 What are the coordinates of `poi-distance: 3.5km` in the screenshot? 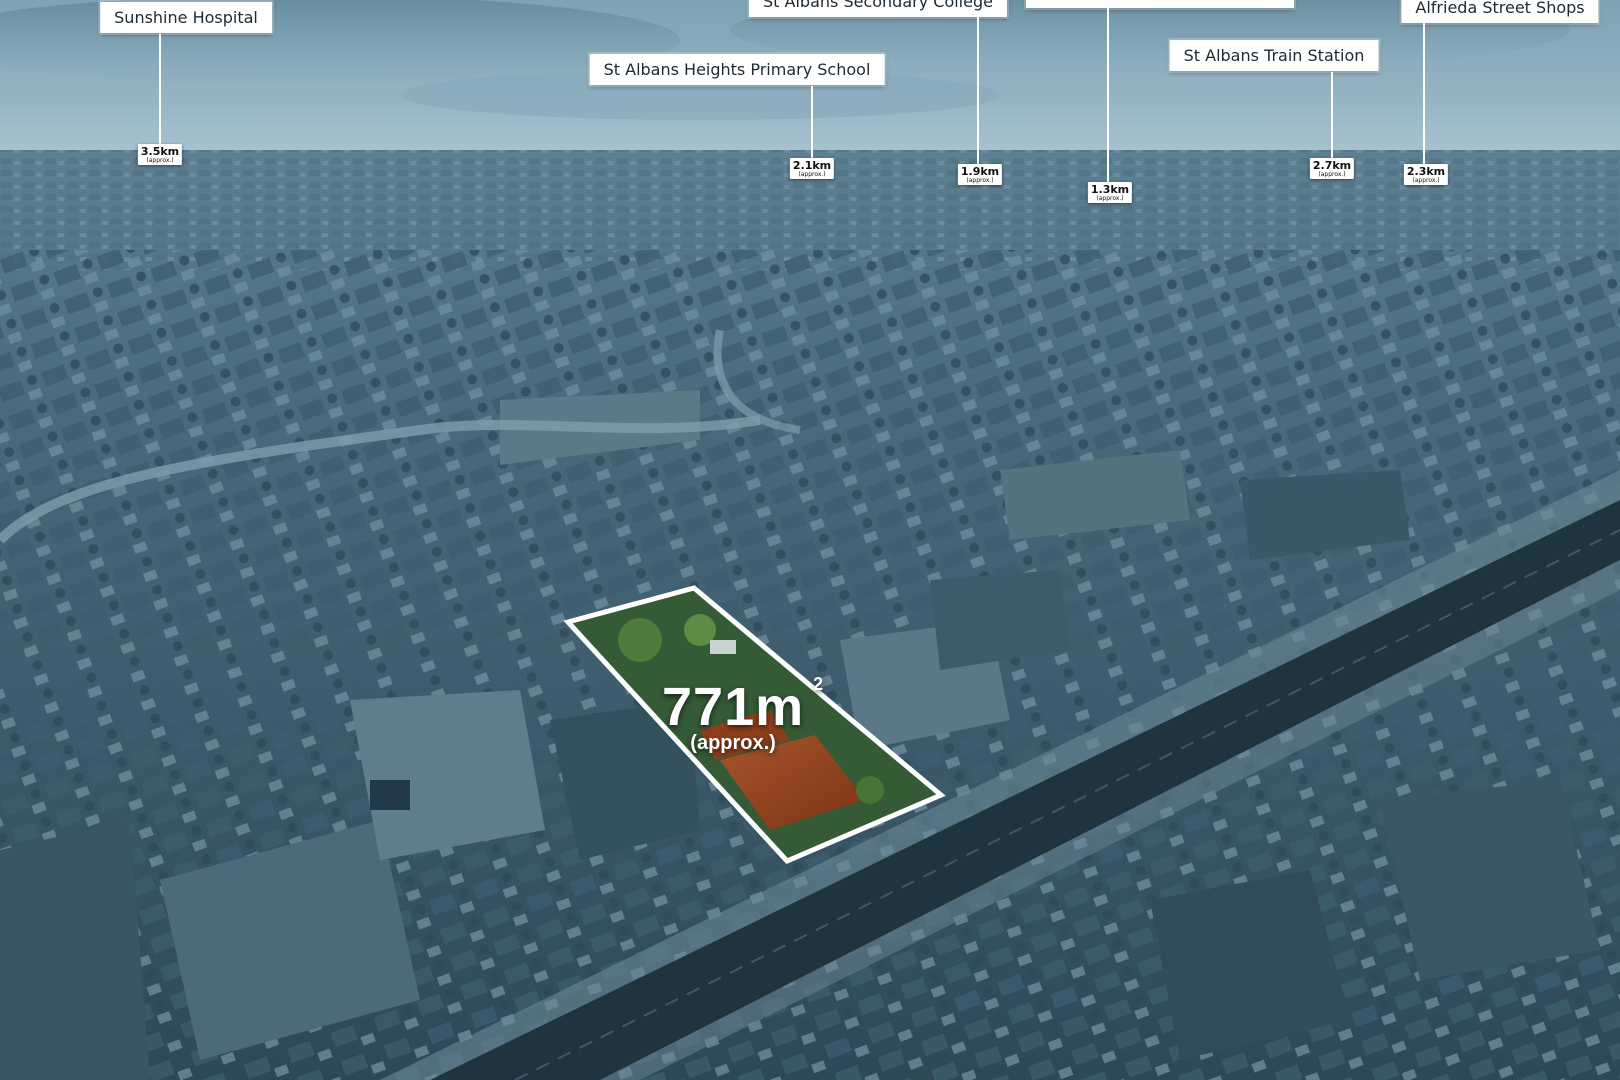 It's located at (160, 151).